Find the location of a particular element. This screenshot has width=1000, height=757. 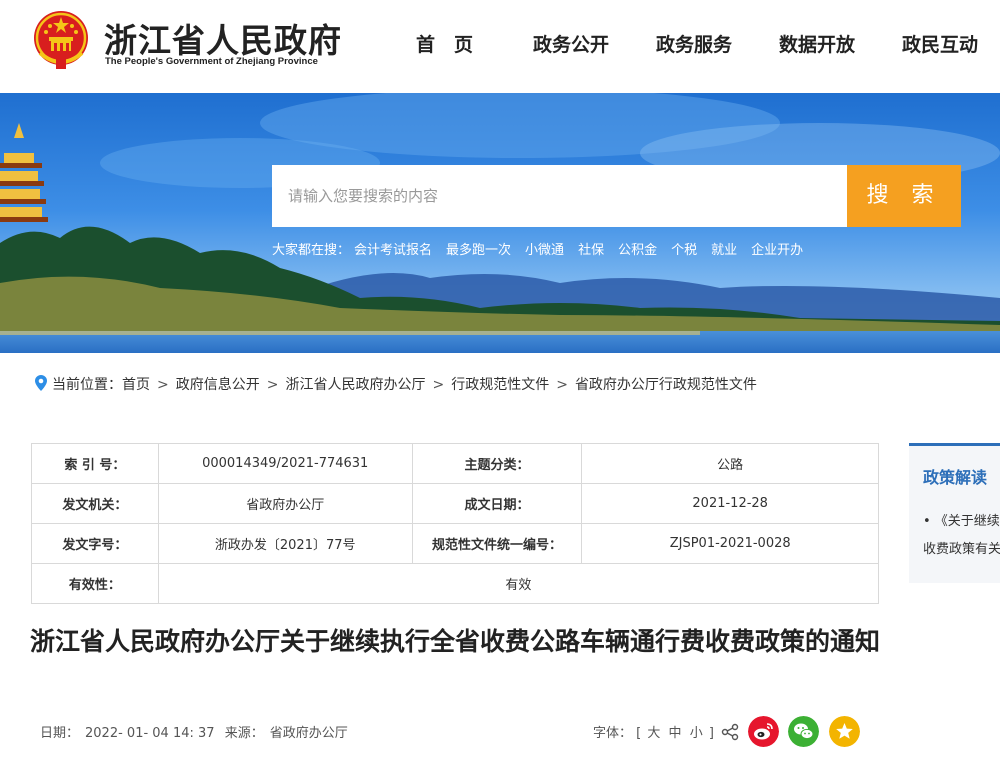

validity-value: 有效 is located at coordinates (518, 583).